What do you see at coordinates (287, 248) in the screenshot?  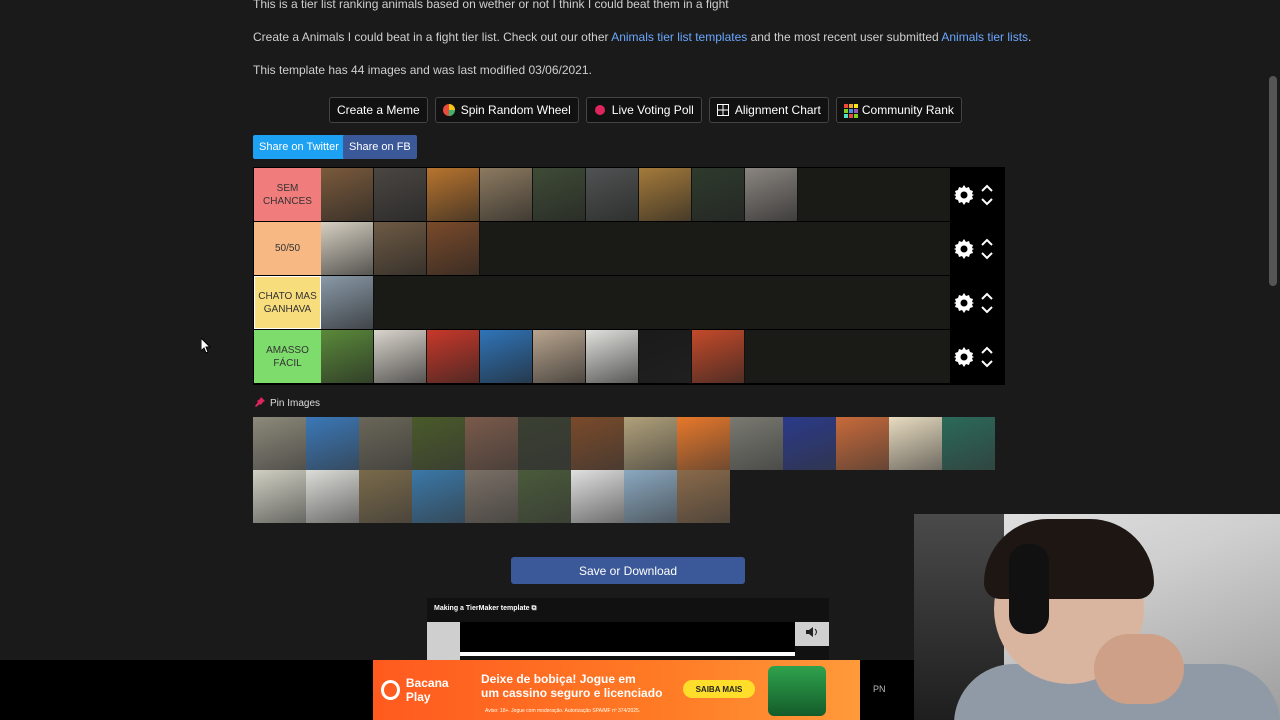 I see `tier-label: 50/50` at bounding box center [287, 248].